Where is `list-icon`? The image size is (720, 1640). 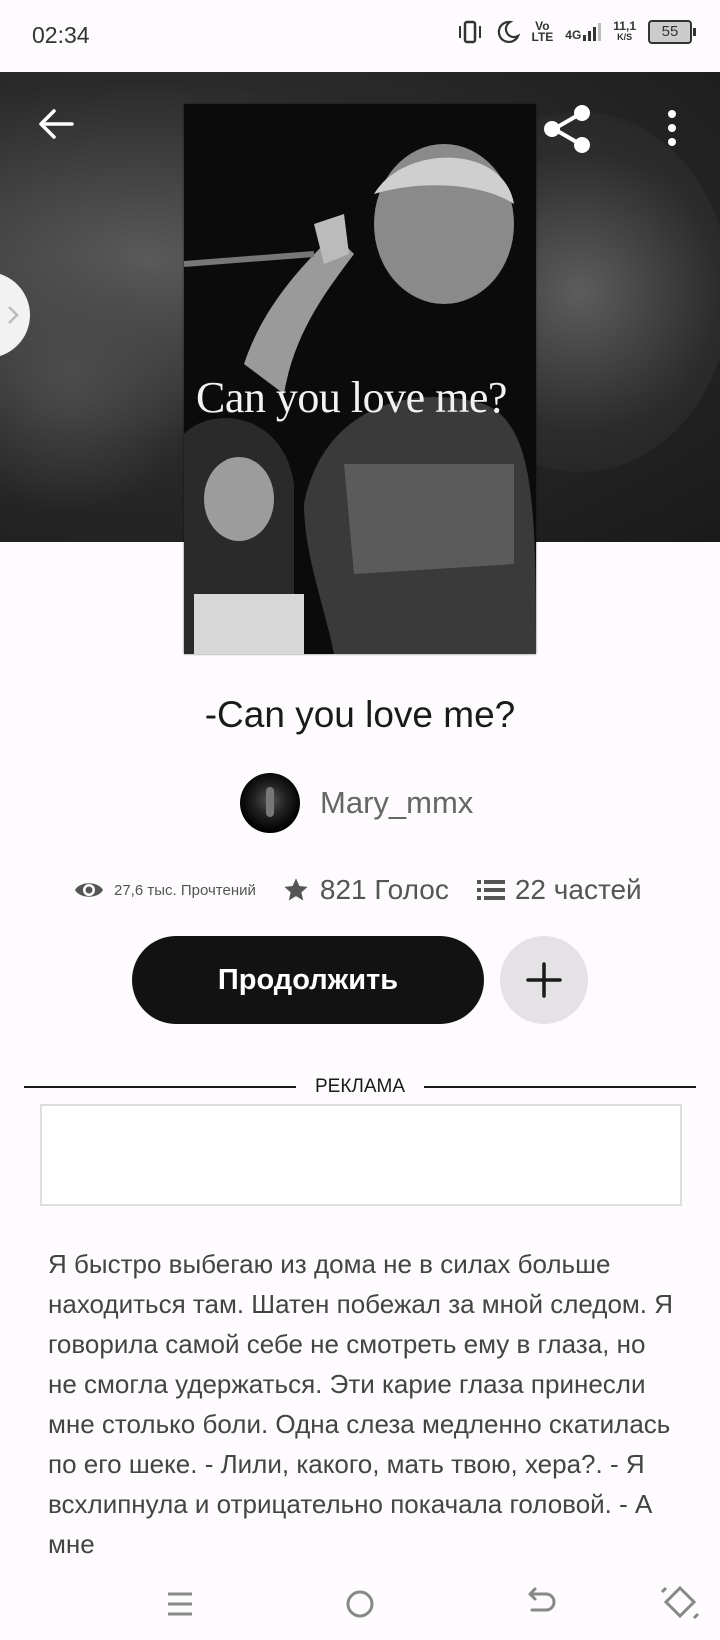 list-icon is located at coordinates (490, 890).